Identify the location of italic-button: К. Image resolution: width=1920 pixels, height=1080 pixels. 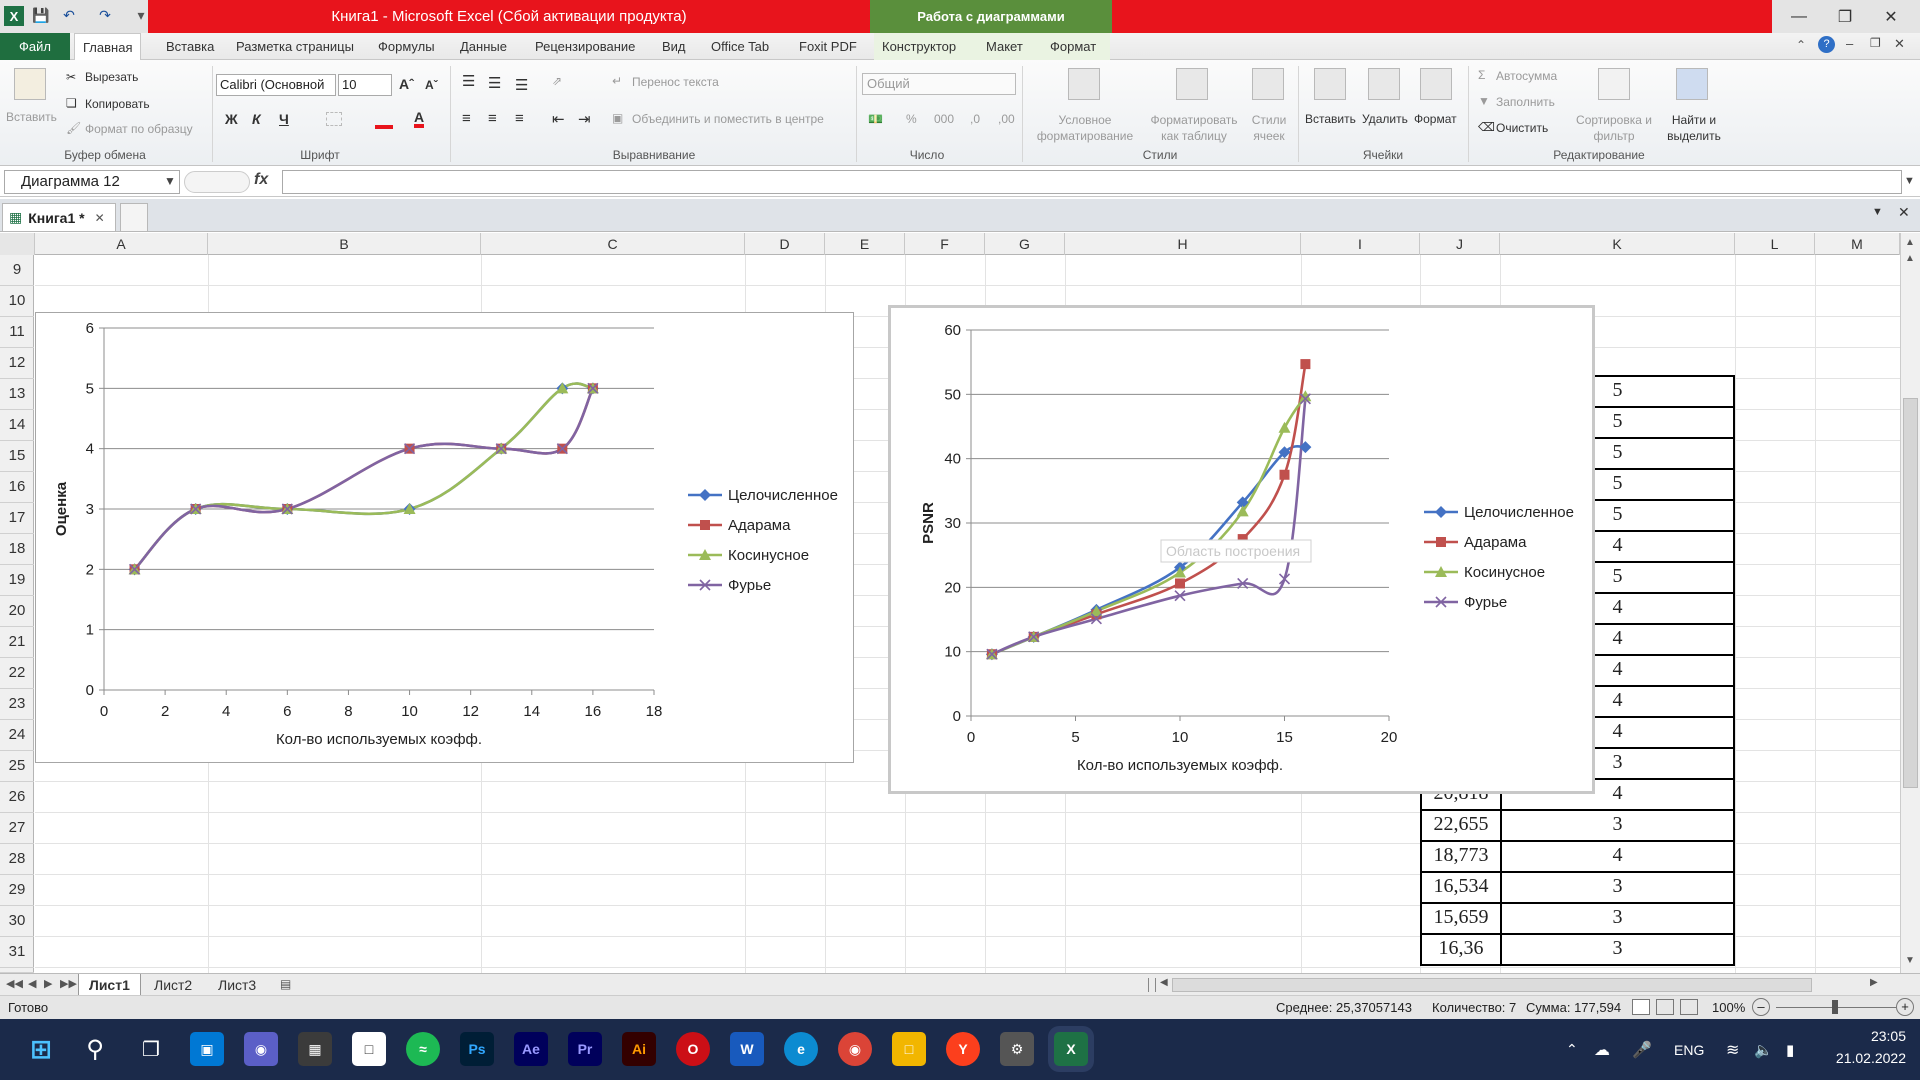
(256, 119).